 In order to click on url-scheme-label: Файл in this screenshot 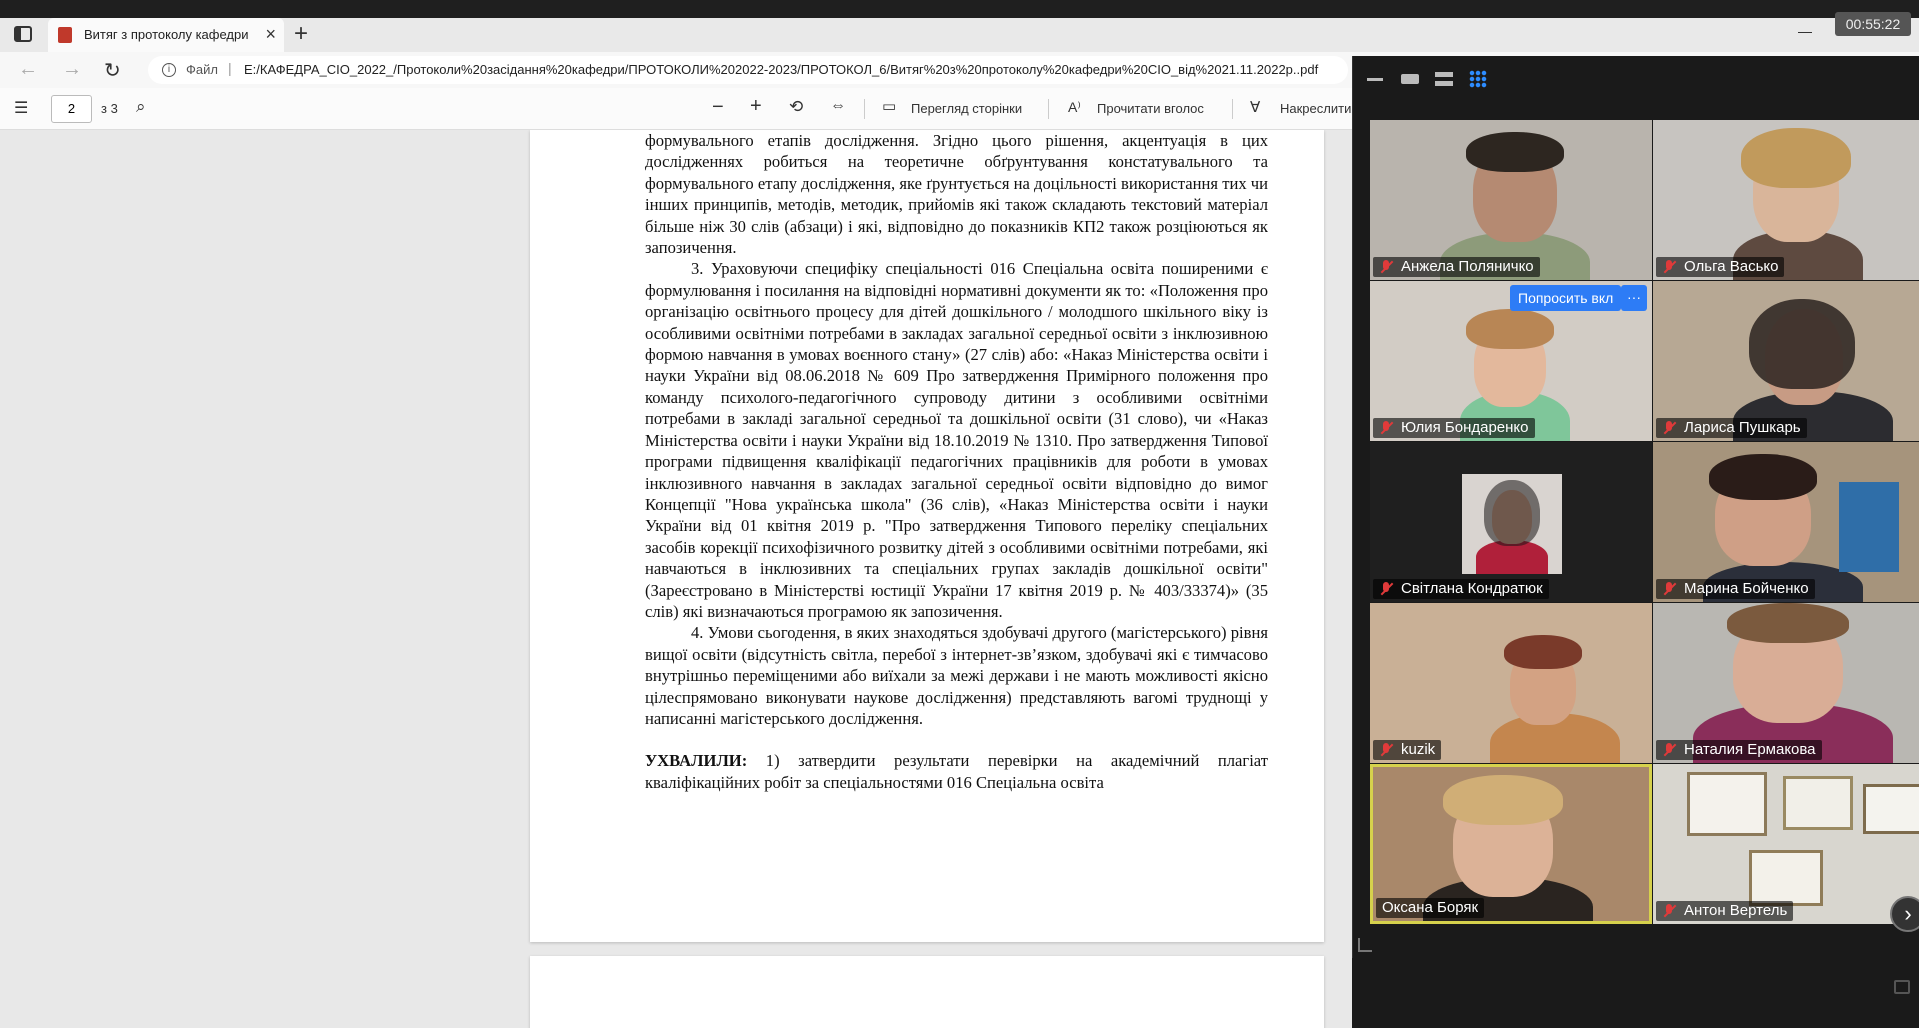, I will do `click(202, 69)`.